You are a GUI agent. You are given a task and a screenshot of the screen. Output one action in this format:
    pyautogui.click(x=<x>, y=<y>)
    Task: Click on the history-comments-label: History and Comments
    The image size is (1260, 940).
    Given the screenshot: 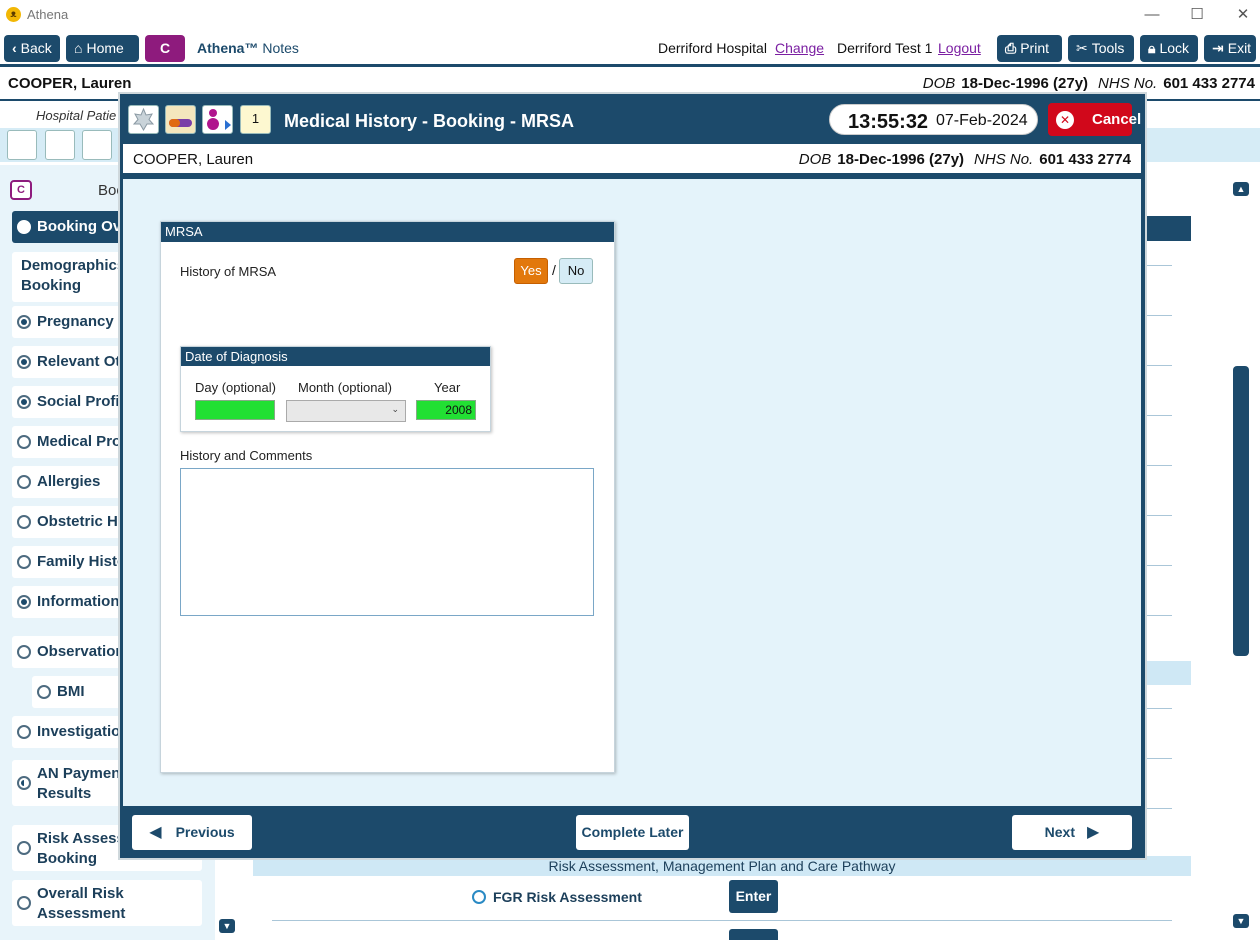 What is the action you would take?
    pyautogui.click(x=246, y=455)
    